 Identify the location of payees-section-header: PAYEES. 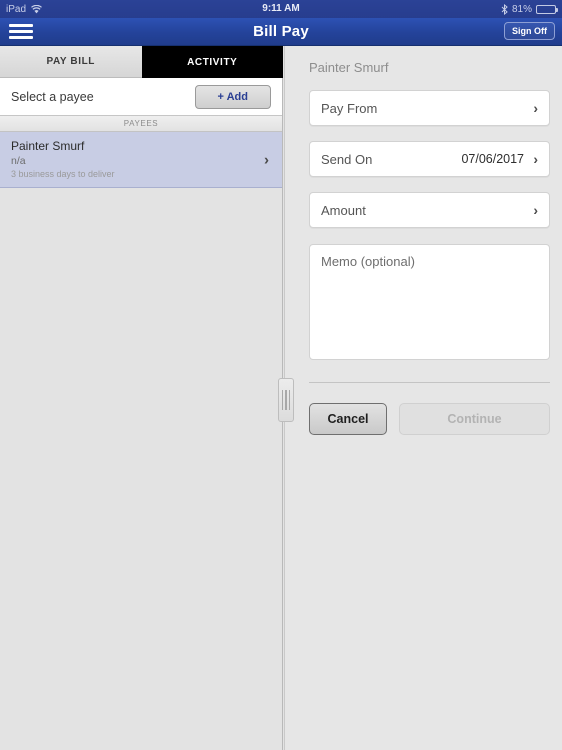
(141, 124).